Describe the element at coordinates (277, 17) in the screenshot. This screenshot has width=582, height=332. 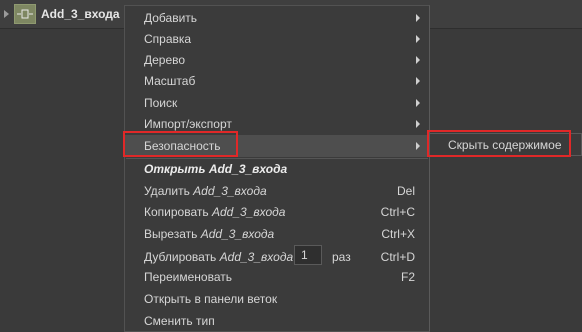
I see `menu-item-add: Добавить` at that location.